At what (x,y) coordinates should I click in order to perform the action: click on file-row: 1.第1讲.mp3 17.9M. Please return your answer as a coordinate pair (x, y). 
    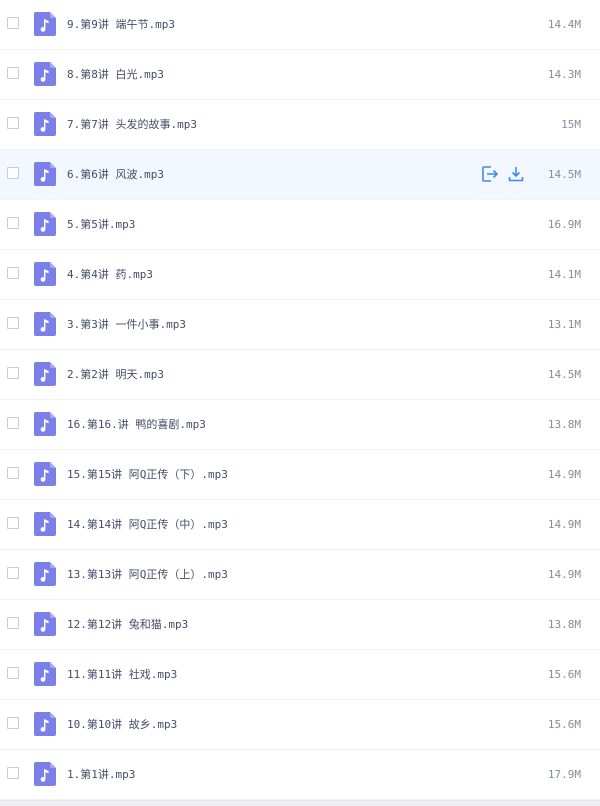
    Looking at the image, I should click on (300, 775).